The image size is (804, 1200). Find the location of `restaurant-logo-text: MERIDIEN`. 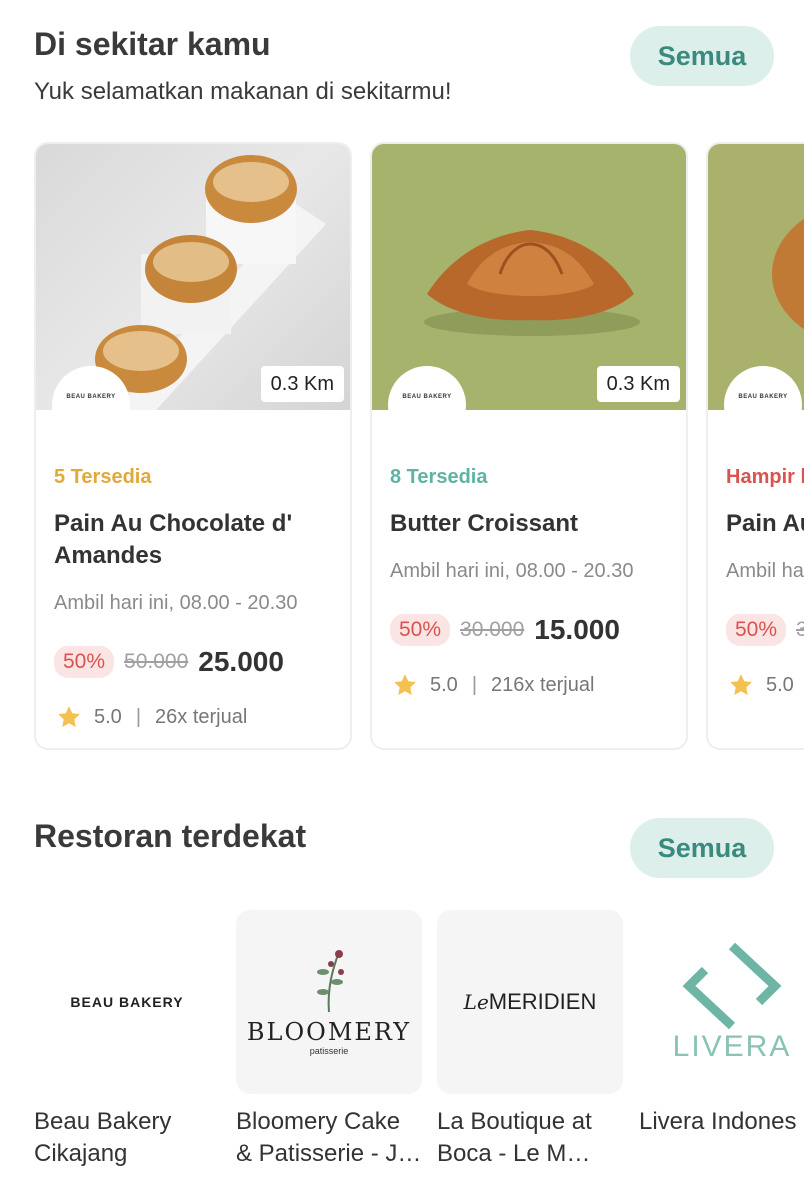

restaurant-logo-text: MERIDIEN is located at coordinates (542, 1001).